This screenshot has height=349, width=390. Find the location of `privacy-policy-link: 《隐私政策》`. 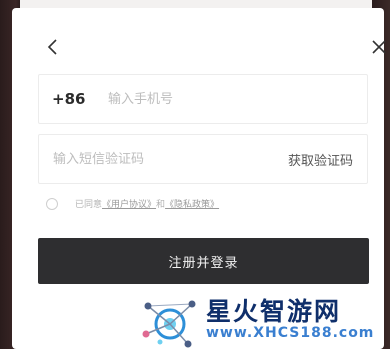

privacy-policy-link: 《隐私政策》 is located at coordinates (192, 203).